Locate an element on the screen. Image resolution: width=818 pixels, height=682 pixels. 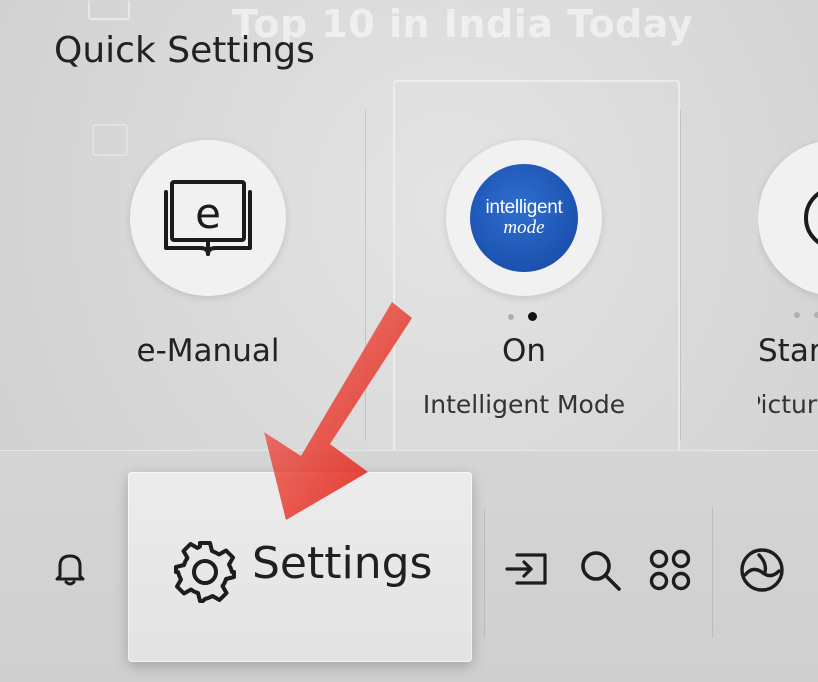
quick-tile-e-manual: e e-Manual is located at coordinates (230, 290).